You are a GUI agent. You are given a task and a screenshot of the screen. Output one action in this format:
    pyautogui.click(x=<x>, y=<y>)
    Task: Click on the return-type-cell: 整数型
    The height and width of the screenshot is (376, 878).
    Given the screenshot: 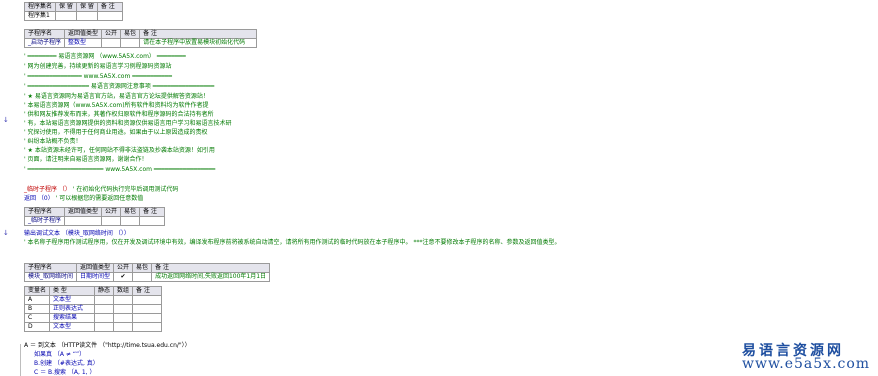 What is the action you would take?
    pyautogui.click(x=83, y=43)
    